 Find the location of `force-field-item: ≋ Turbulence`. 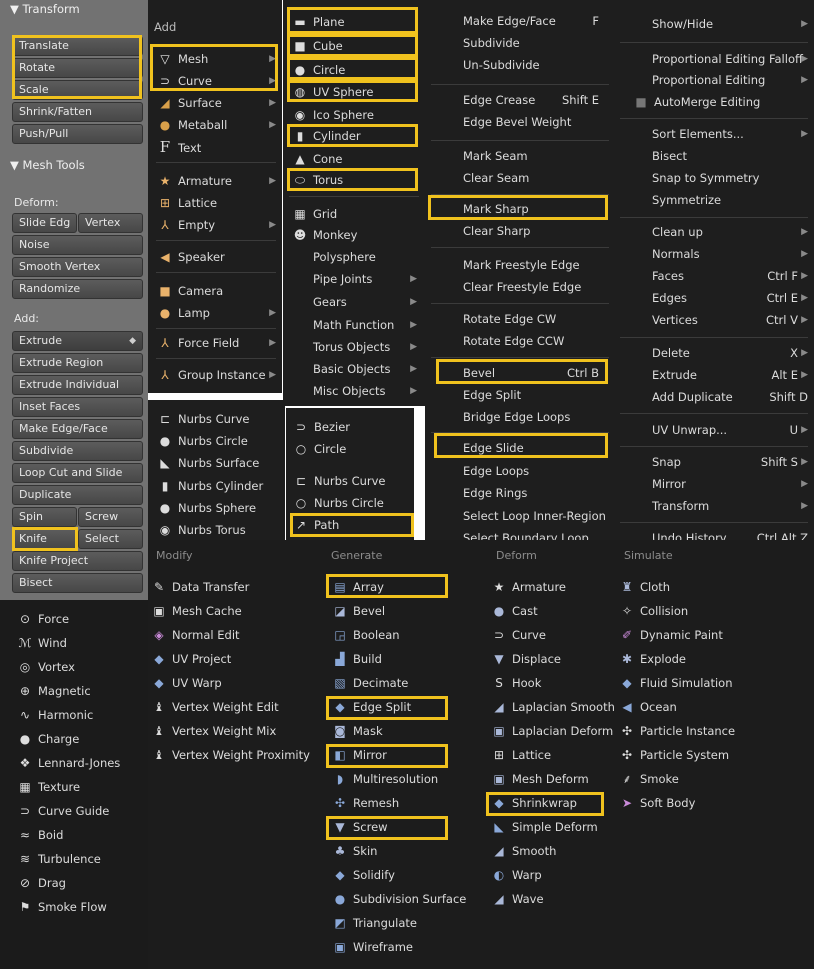

force-field-item: ≋ Turbulence is located at coordinates (59, 859).